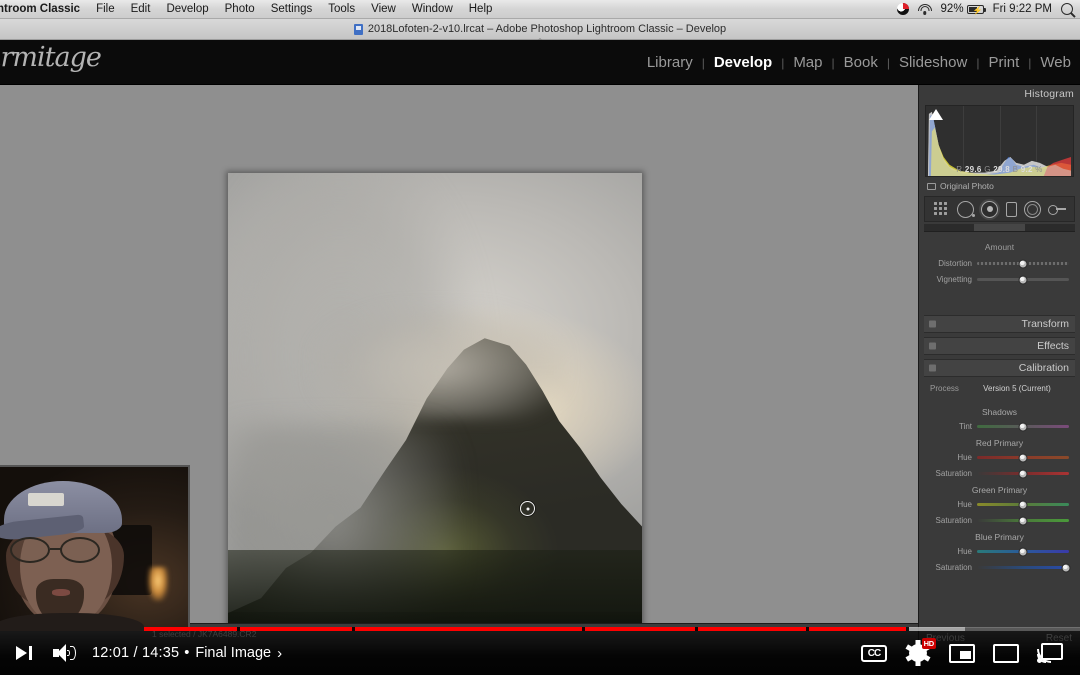 The width and height of the screenshot is (1080, 675). I want to click on tab-manual, so click(999, 228).